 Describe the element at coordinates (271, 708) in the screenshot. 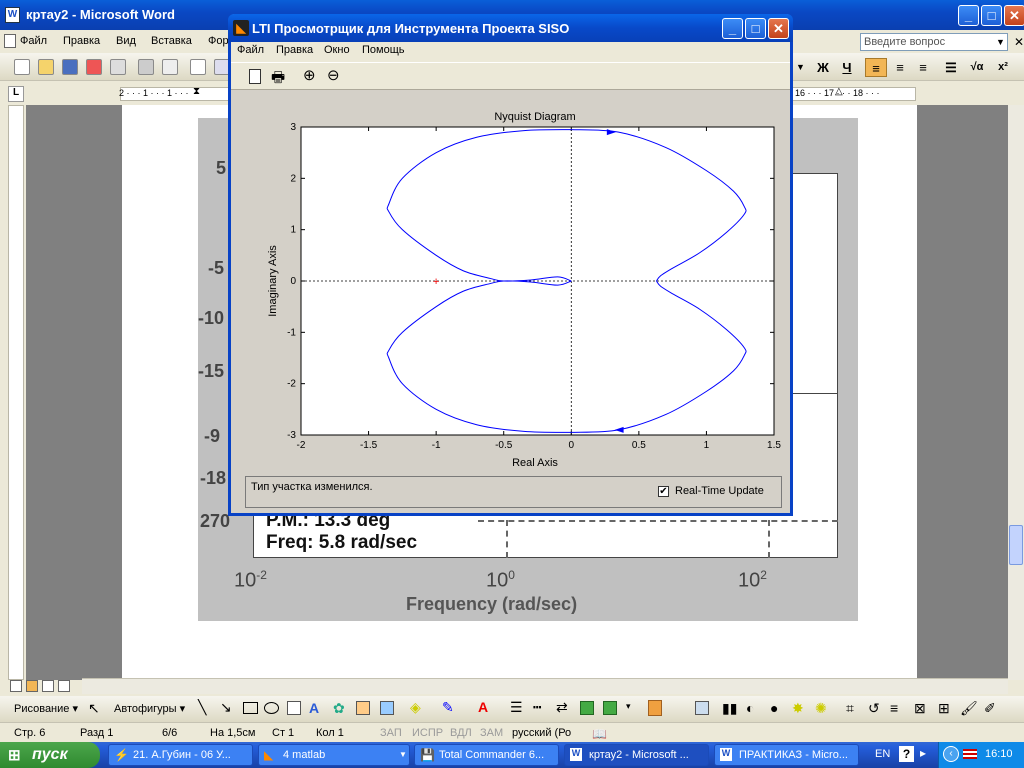

I see `oval-icon` at that location.